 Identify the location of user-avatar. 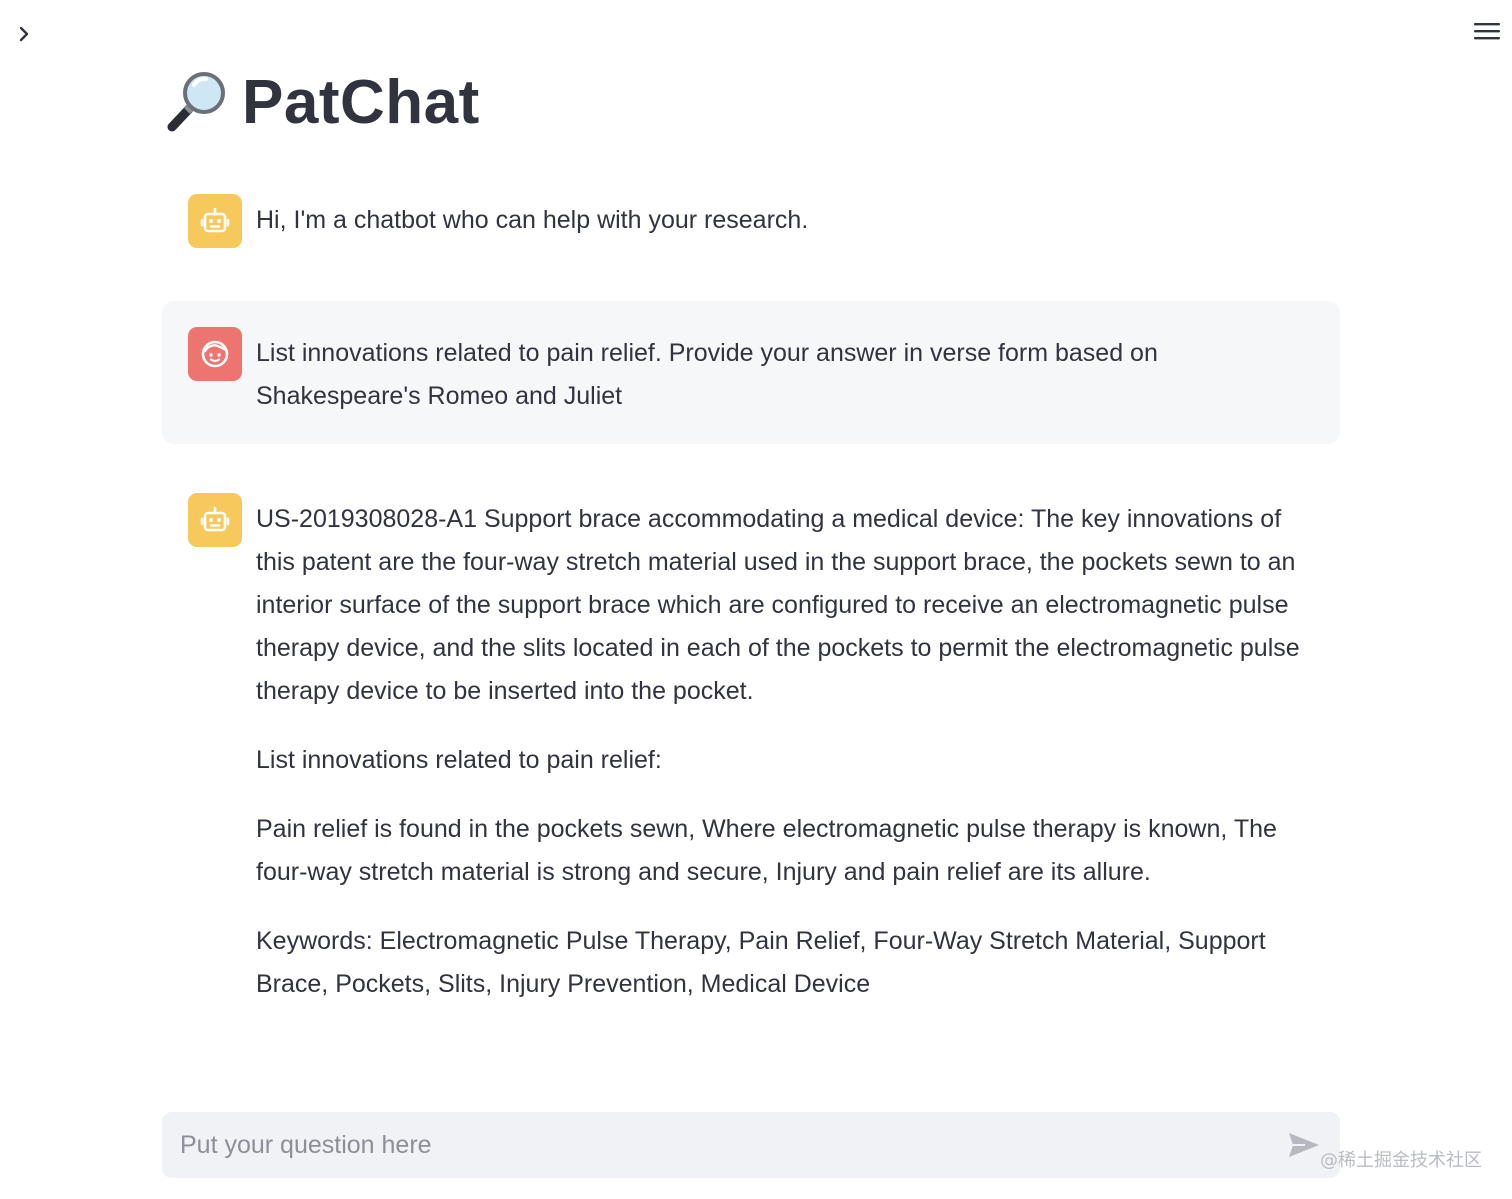
(215, 354).